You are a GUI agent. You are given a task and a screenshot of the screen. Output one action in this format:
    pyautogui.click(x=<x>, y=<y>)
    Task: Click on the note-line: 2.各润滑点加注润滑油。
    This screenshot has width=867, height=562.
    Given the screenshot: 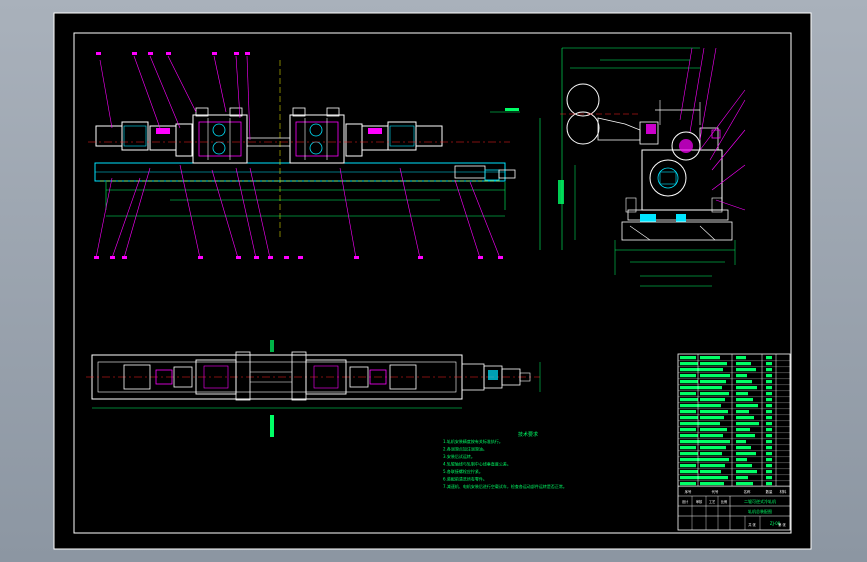 What is the action you would take?
    pyautogui.click(x=465, y=449)
    